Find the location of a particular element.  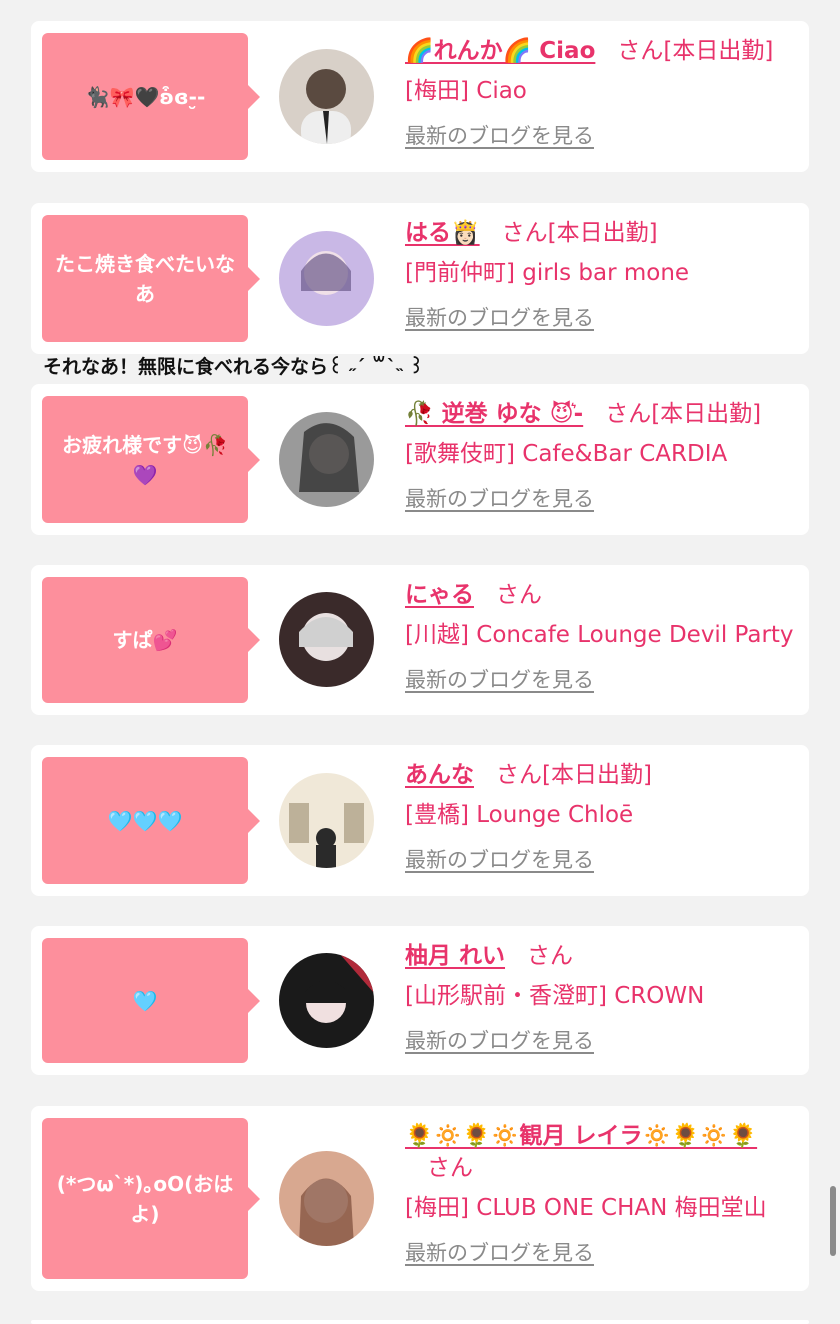

name-line: 🥀 逆巻 ゆな 😈͛- さん[本日出勤] is located at coordinates (602, 414).